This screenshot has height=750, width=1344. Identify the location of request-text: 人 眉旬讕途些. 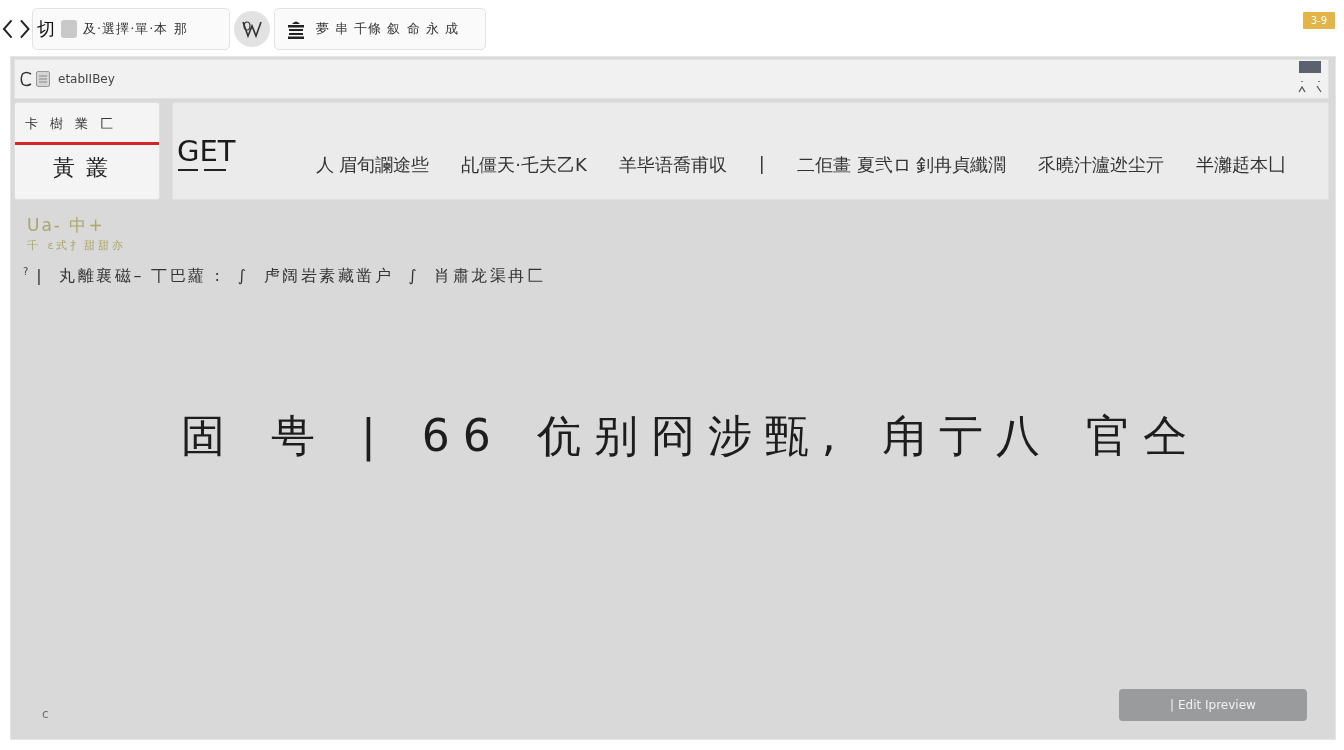
(372, 165).